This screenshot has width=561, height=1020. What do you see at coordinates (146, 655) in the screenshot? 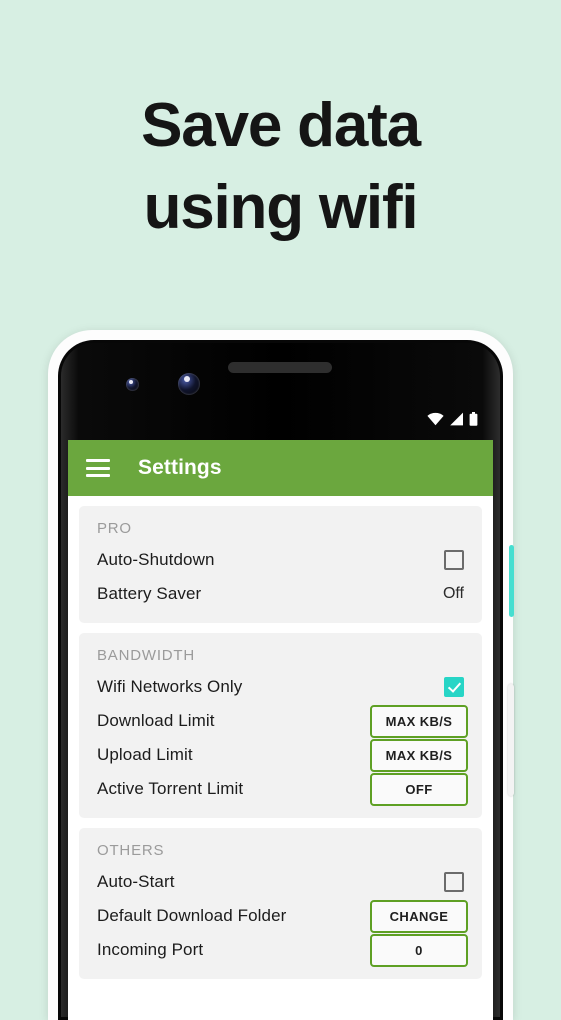
I see `section-header: BANDWIDTH` at bounding box center [146, 655].